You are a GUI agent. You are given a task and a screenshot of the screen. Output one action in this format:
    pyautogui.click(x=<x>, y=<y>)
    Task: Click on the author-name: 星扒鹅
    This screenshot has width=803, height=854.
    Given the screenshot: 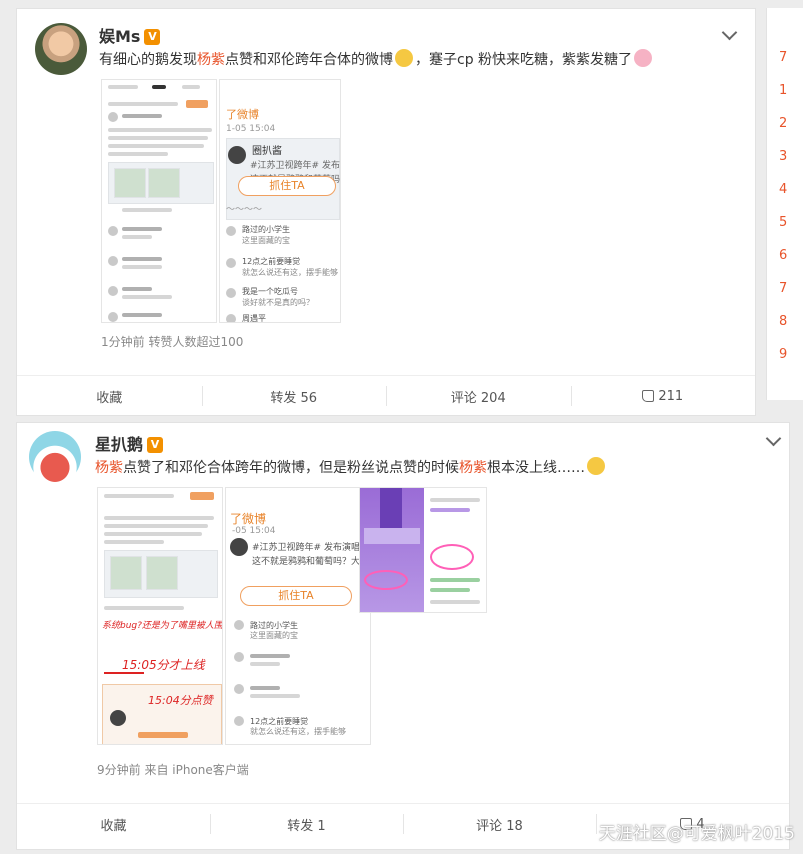 What is the action you would take?
    pyautogui.click(x=119, y=444)
    